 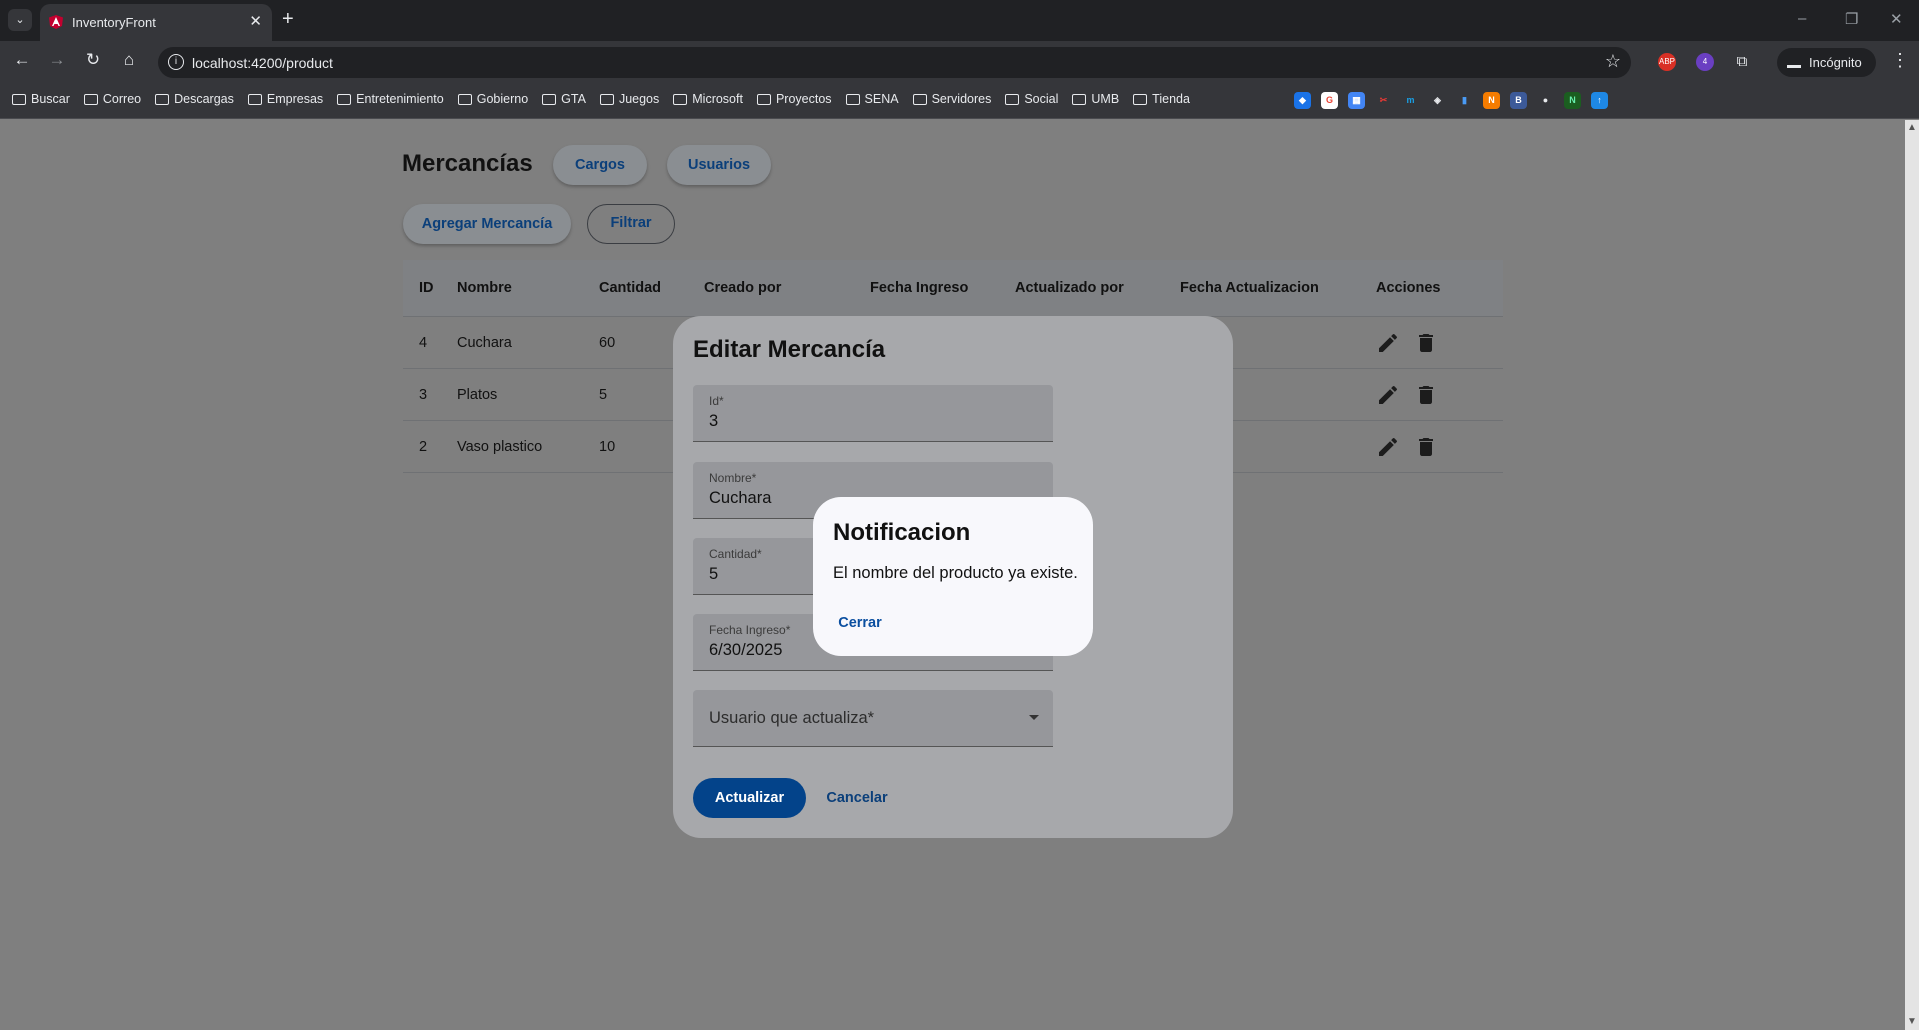 What do you see at coordinates (1383, 100) in the screenshot?
I see `scissors-bookmark-icon: ✂` at bounding box center [1383, 100].